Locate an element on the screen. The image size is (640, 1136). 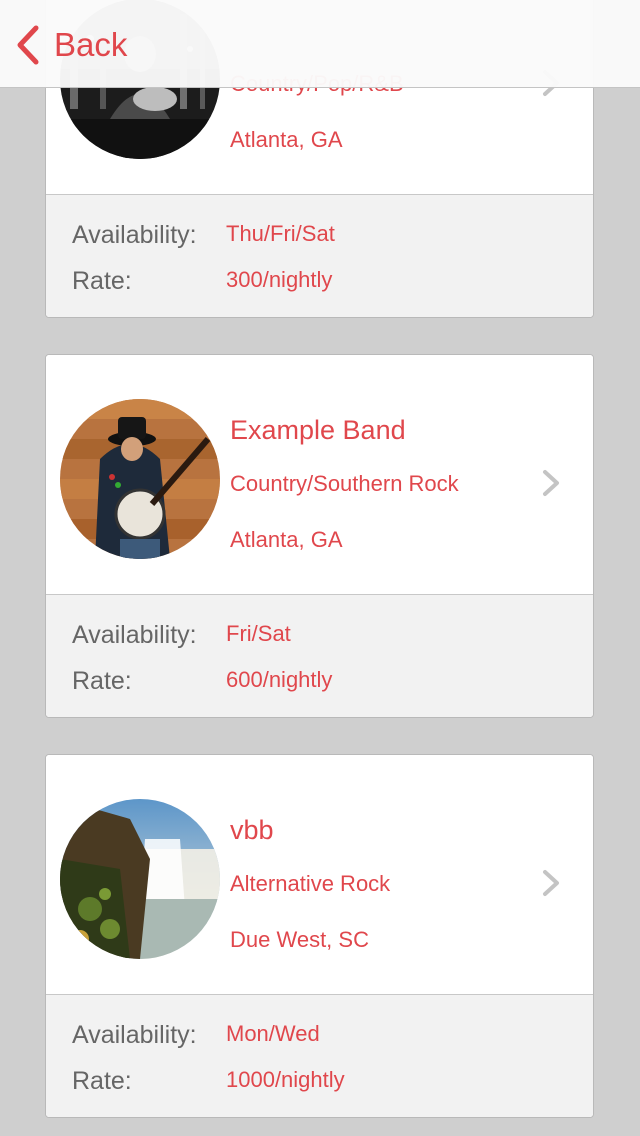
chevron-left-icon is located at coordinates (28, 45).